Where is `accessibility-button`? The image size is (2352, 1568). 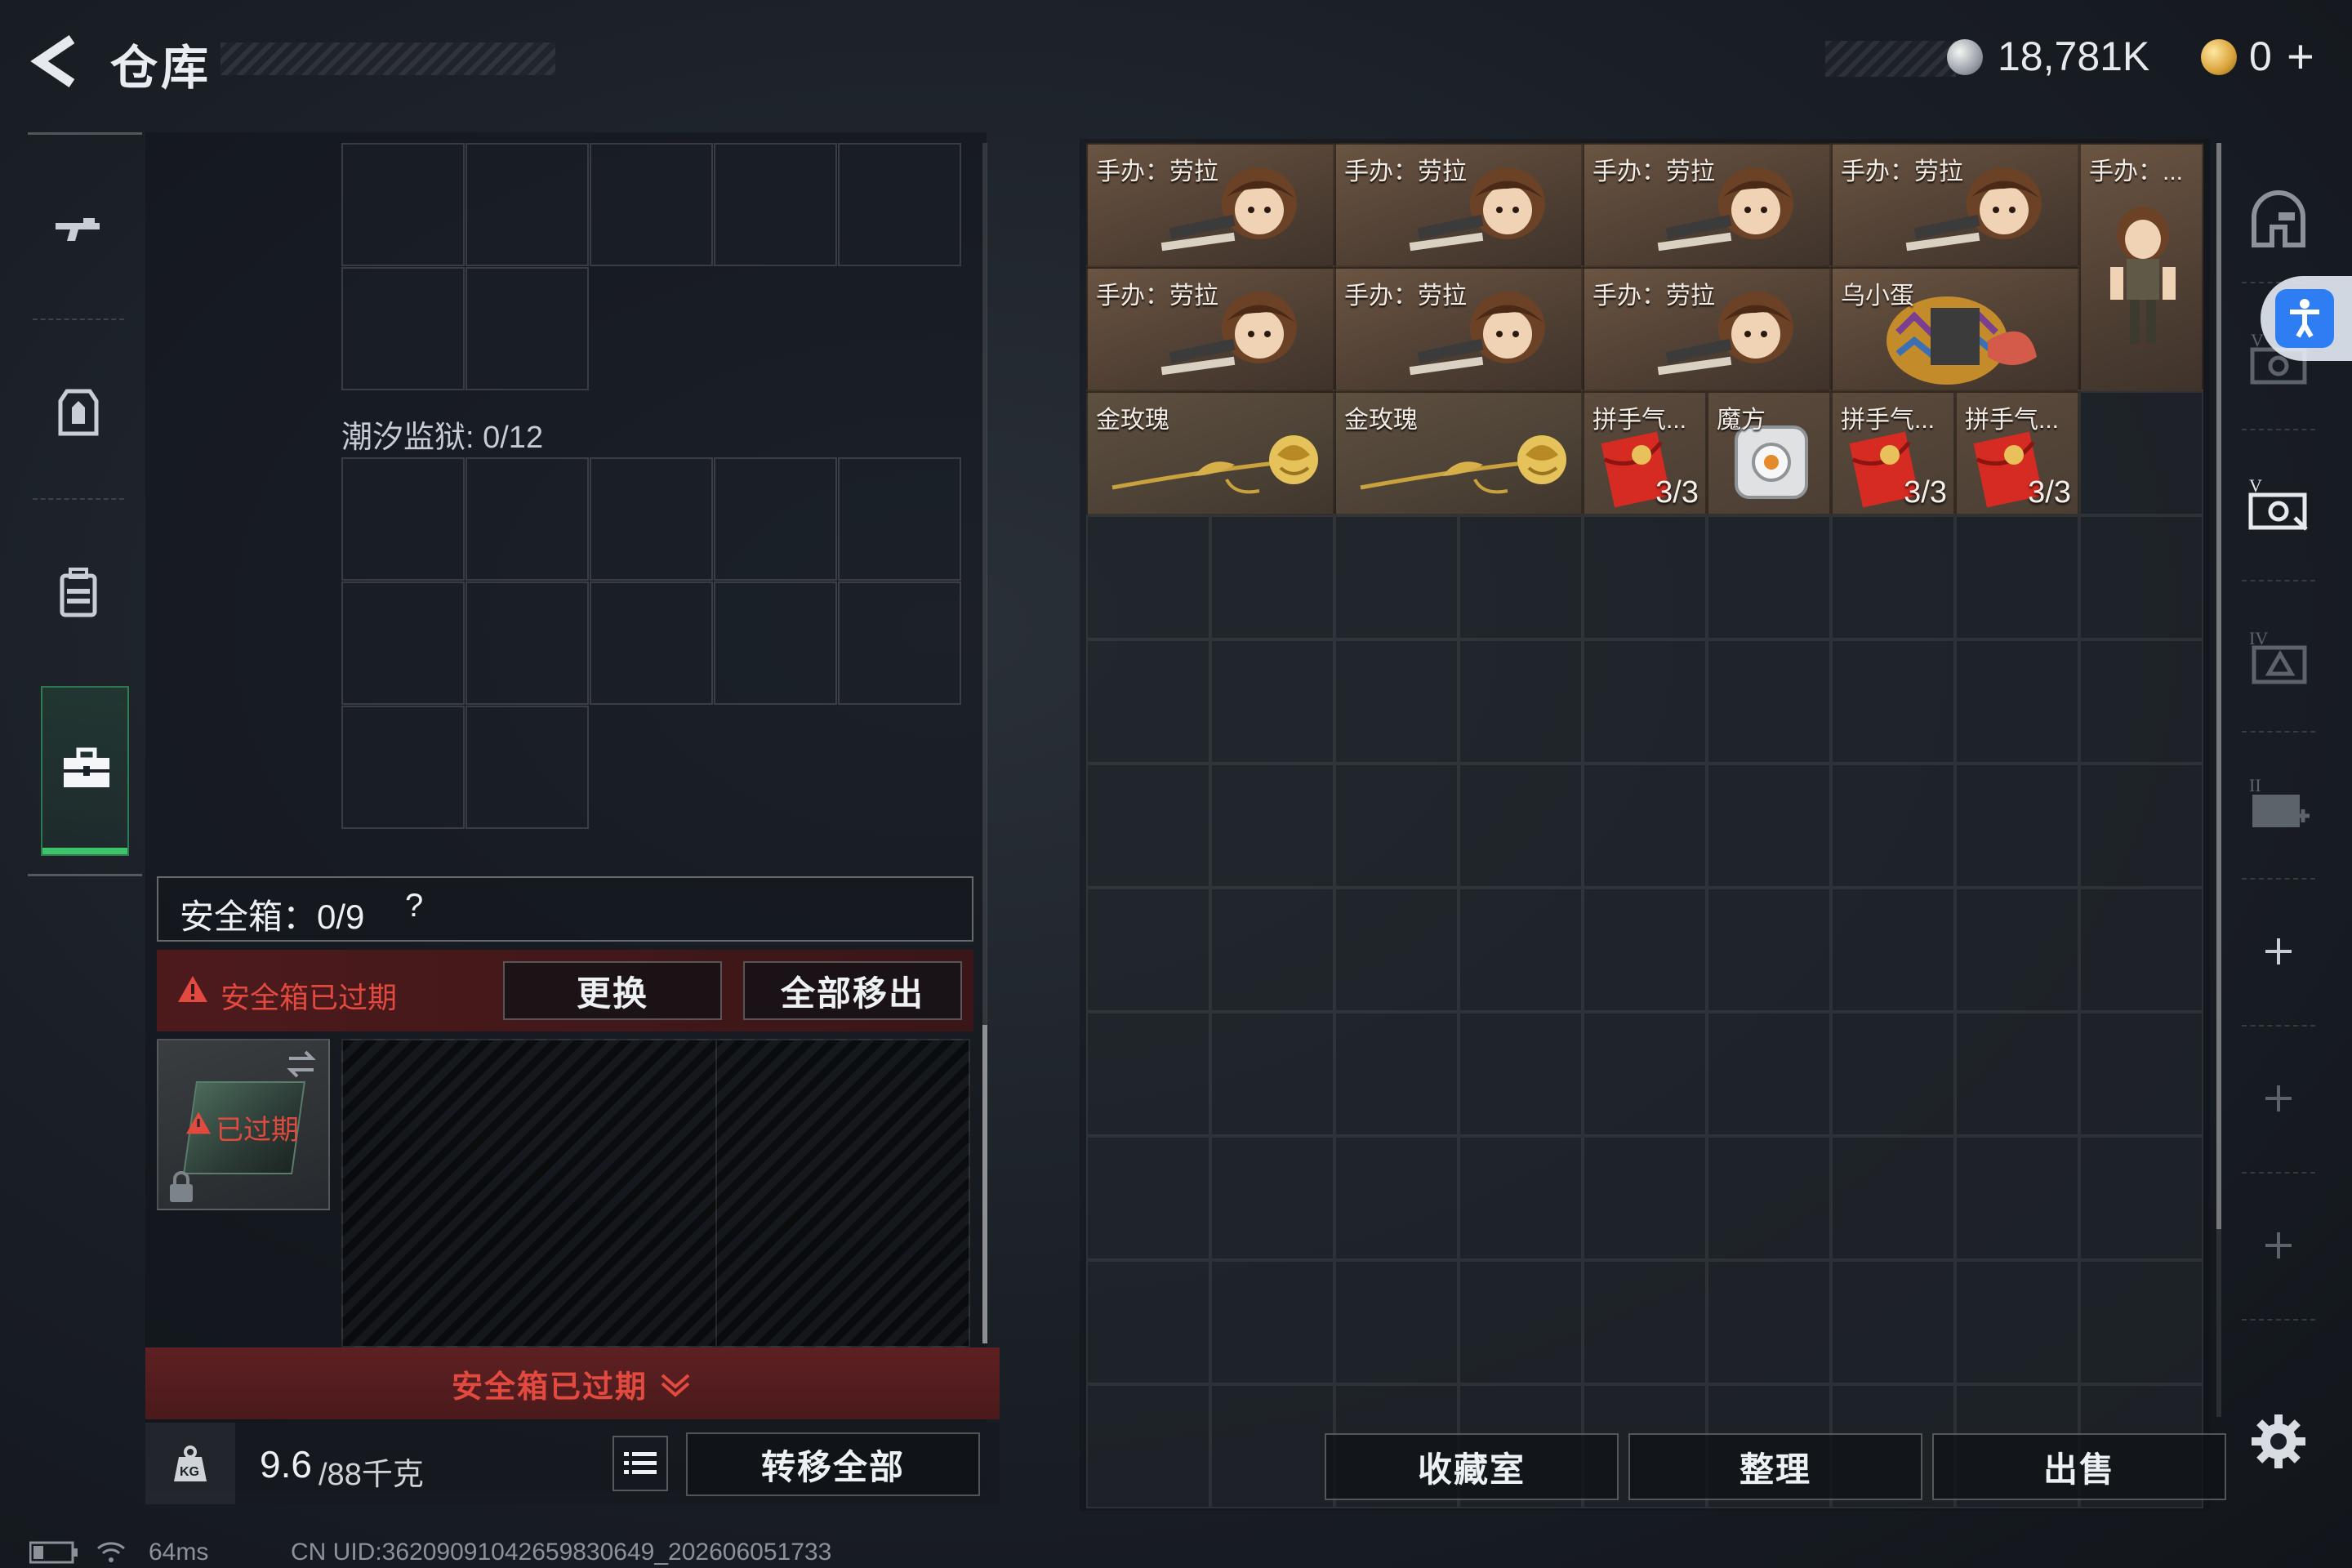
accessibility-button is located at coordinates (2306, 318).